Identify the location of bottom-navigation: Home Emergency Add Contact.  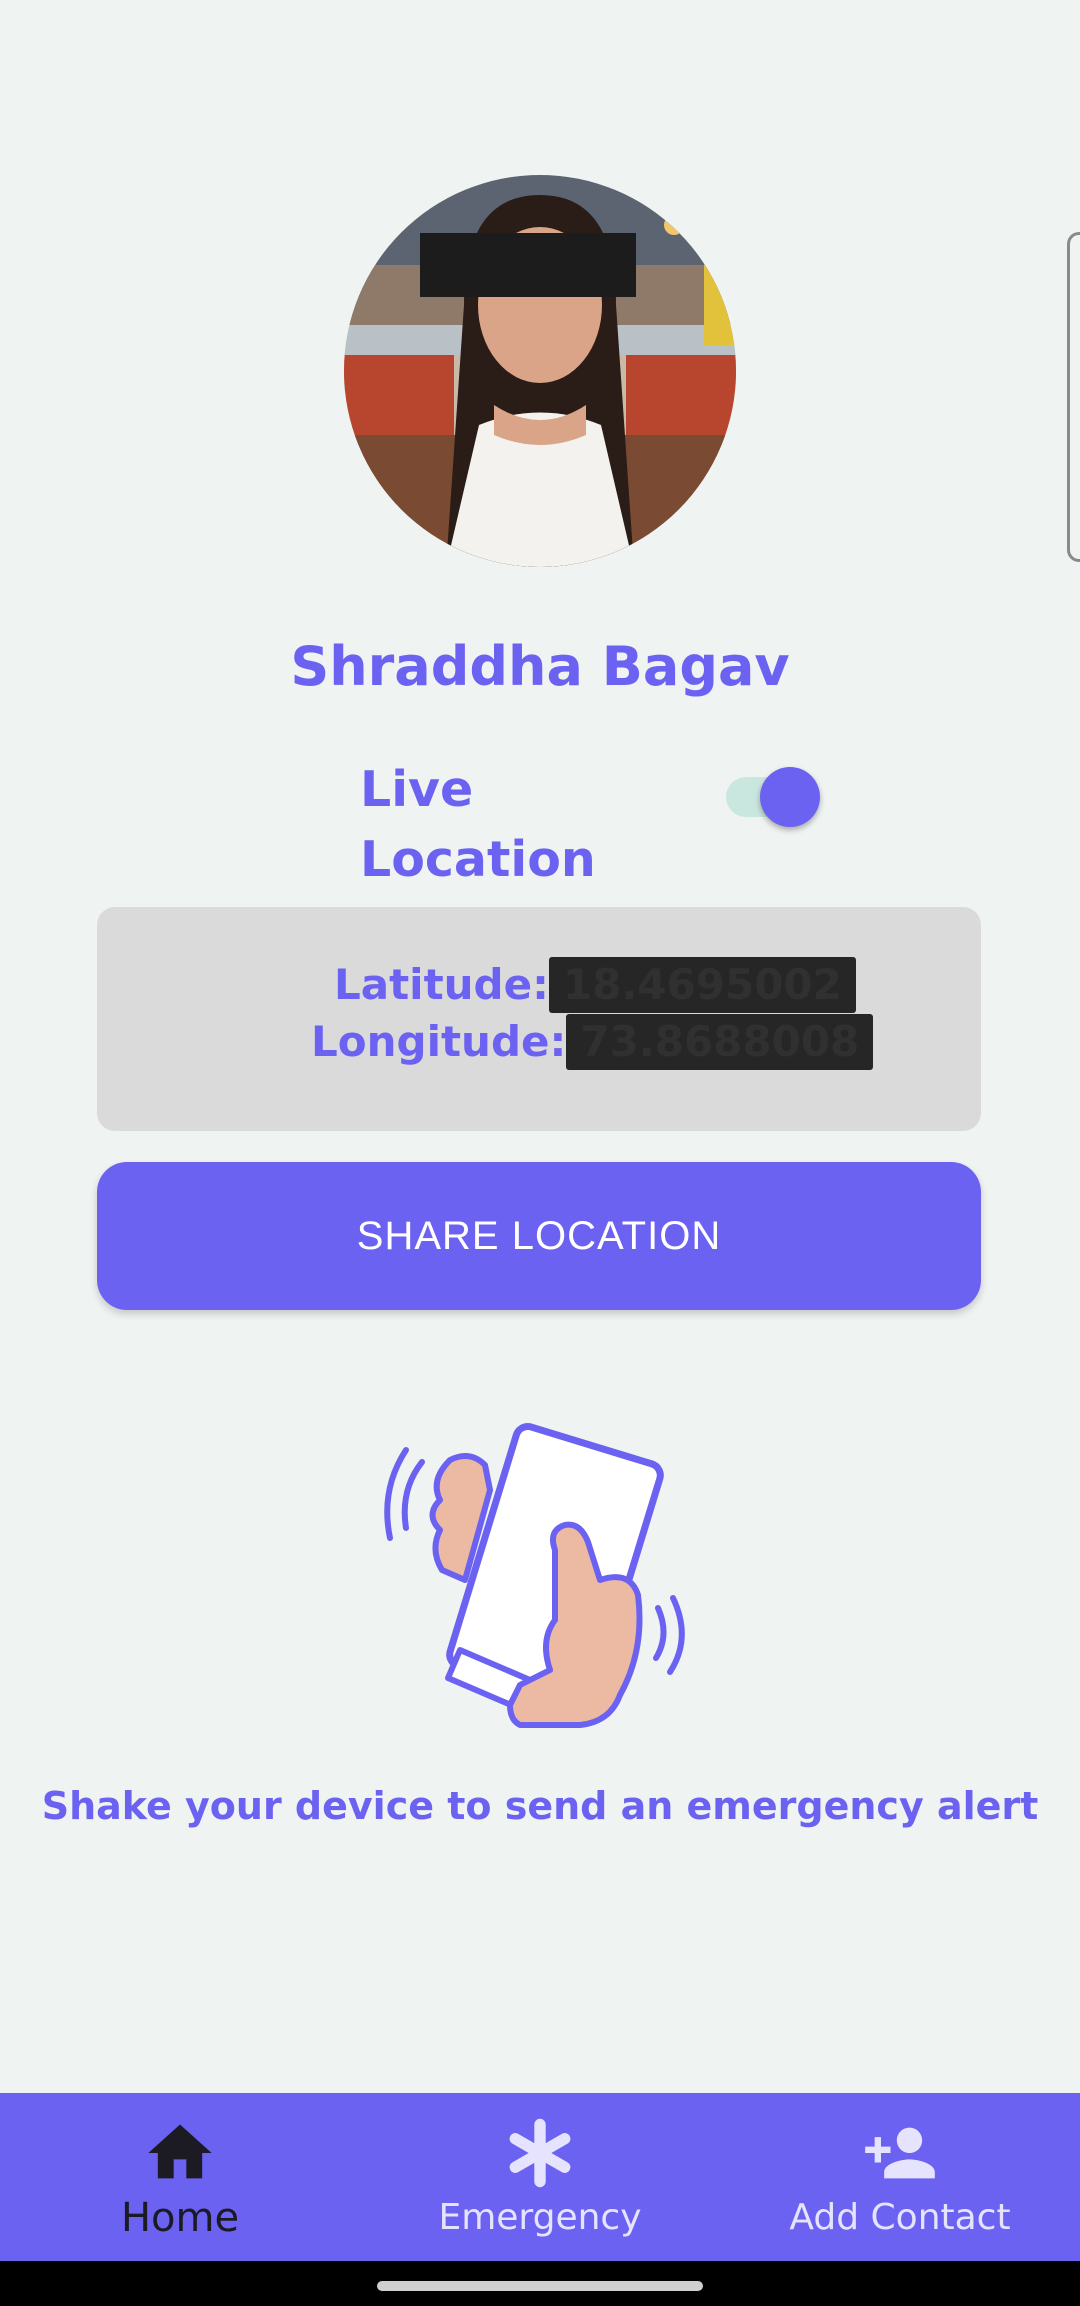
(540, 2177).